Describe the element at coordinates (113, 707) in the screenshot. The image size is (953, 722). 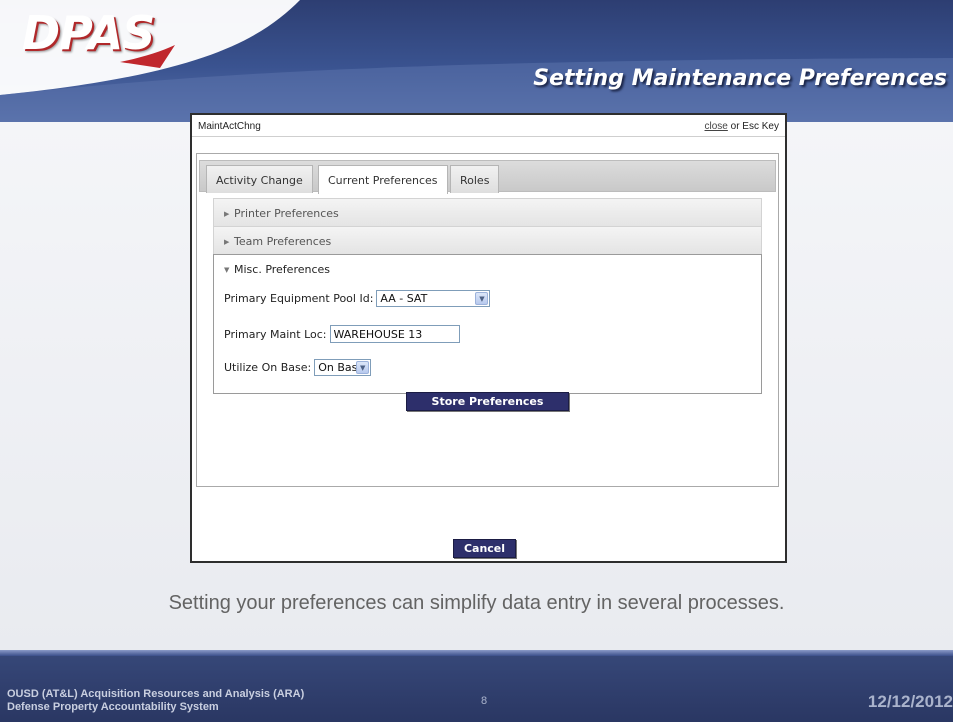
I see `footer-system-line: Defense Property Accountability System` at that location.